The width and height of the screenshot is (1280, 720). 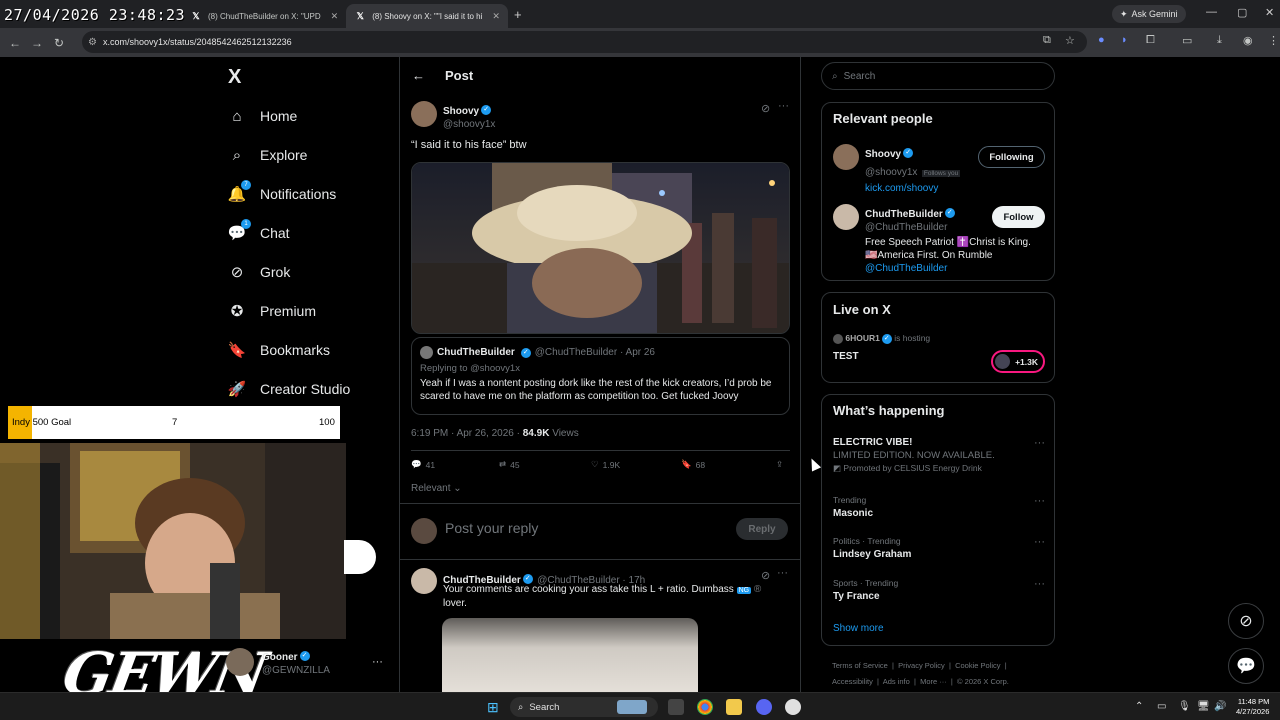 I want to click on browser-tab-active: 𝕏 (8) Shoovy on X: ""I said it to hi ✕, so click(x=427, y=16).